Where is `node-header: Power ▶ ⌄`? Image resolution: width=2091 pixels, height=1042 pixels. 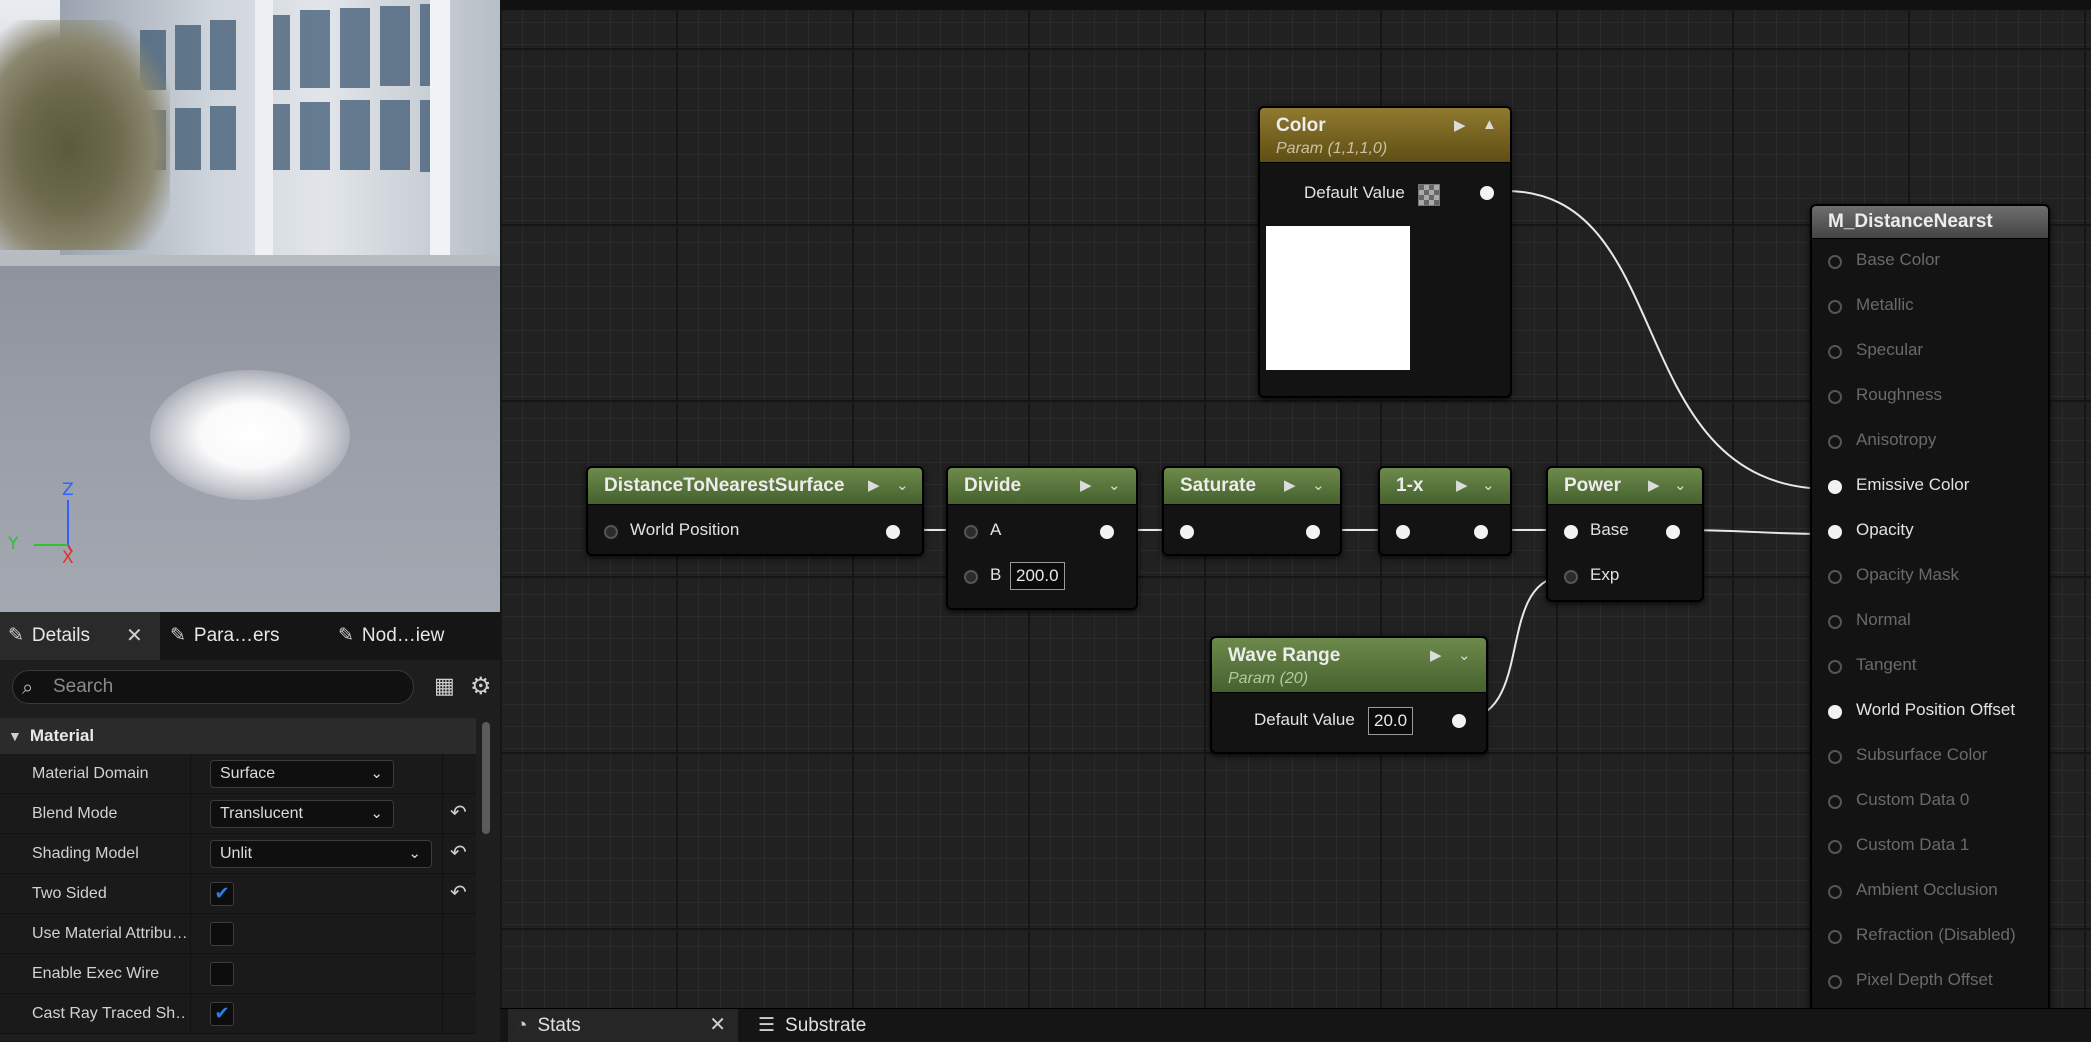 node-header: Power ▶ ⌄ is located at coordinates (1625, 486).